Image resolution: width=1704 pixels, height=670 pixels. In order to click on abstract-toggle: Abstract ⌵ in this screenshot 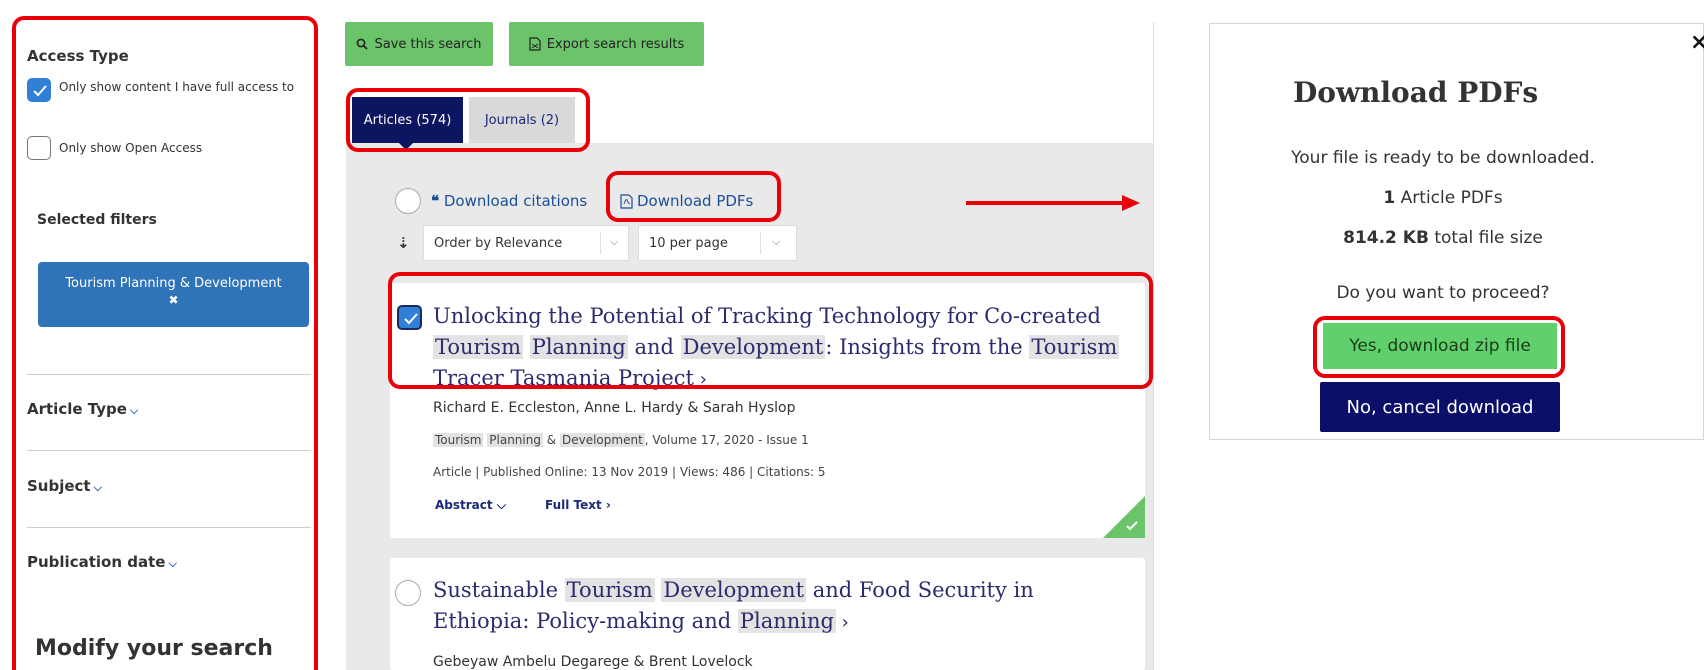, I will do `click(470, 505)`.